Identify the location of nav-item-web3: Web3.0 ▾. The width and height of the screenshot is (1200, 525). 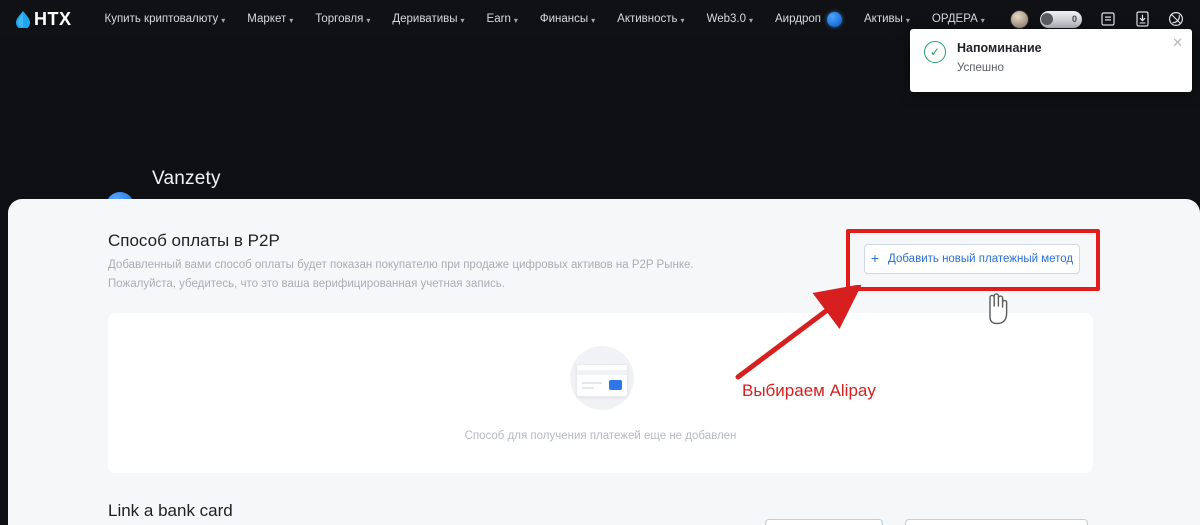
(730, 19).